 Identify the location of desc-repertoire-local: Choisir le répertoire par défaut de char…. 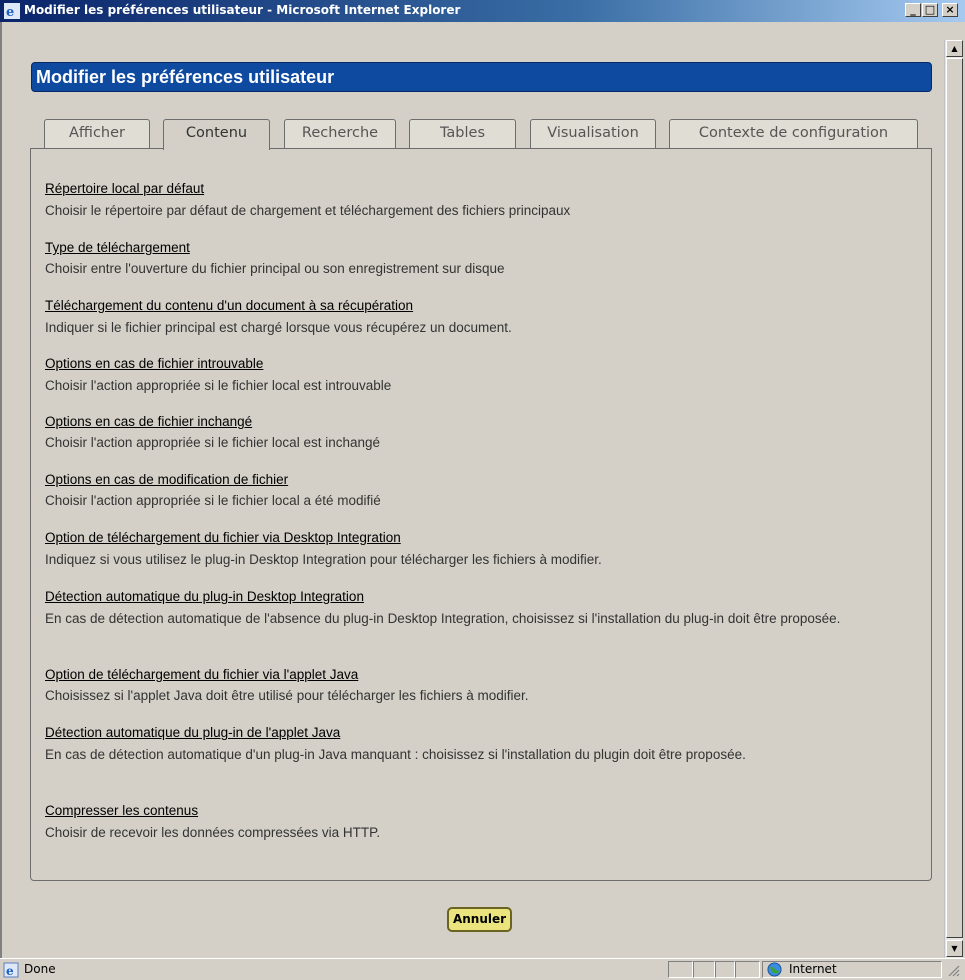
(308, 210).